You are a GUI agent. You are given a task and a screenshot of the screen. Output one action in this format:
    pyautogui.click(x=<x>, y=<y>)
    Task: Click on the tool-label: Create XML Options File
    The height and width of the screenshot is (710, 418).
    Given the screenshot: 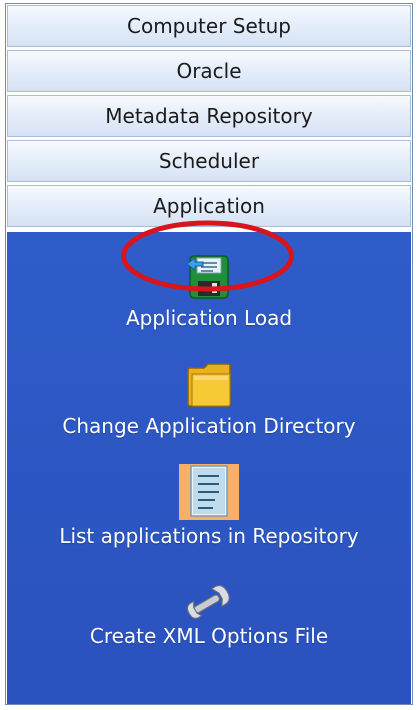 What is the action you would take?
    pyautogui.click(x=209, y=636)
    